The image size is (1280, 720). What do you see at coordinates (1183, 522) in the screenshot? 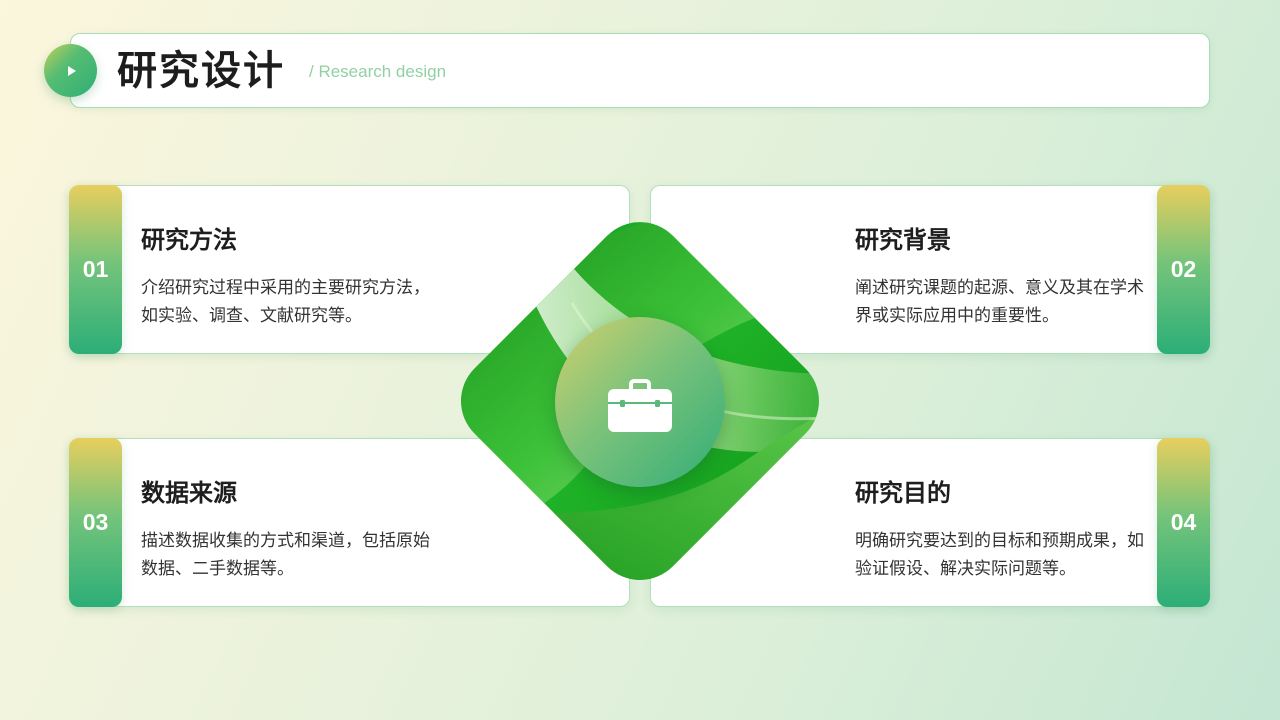
I see `card-number-badge: 04` at bounding box center [1183, 522].